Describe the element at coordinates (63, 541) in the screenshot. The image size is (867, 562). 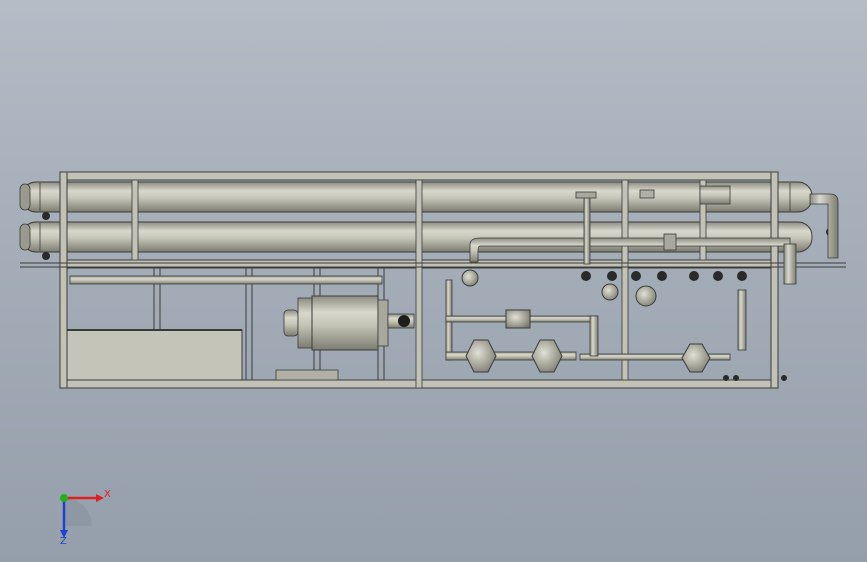
I see `z-axis-label: Z` at that location.